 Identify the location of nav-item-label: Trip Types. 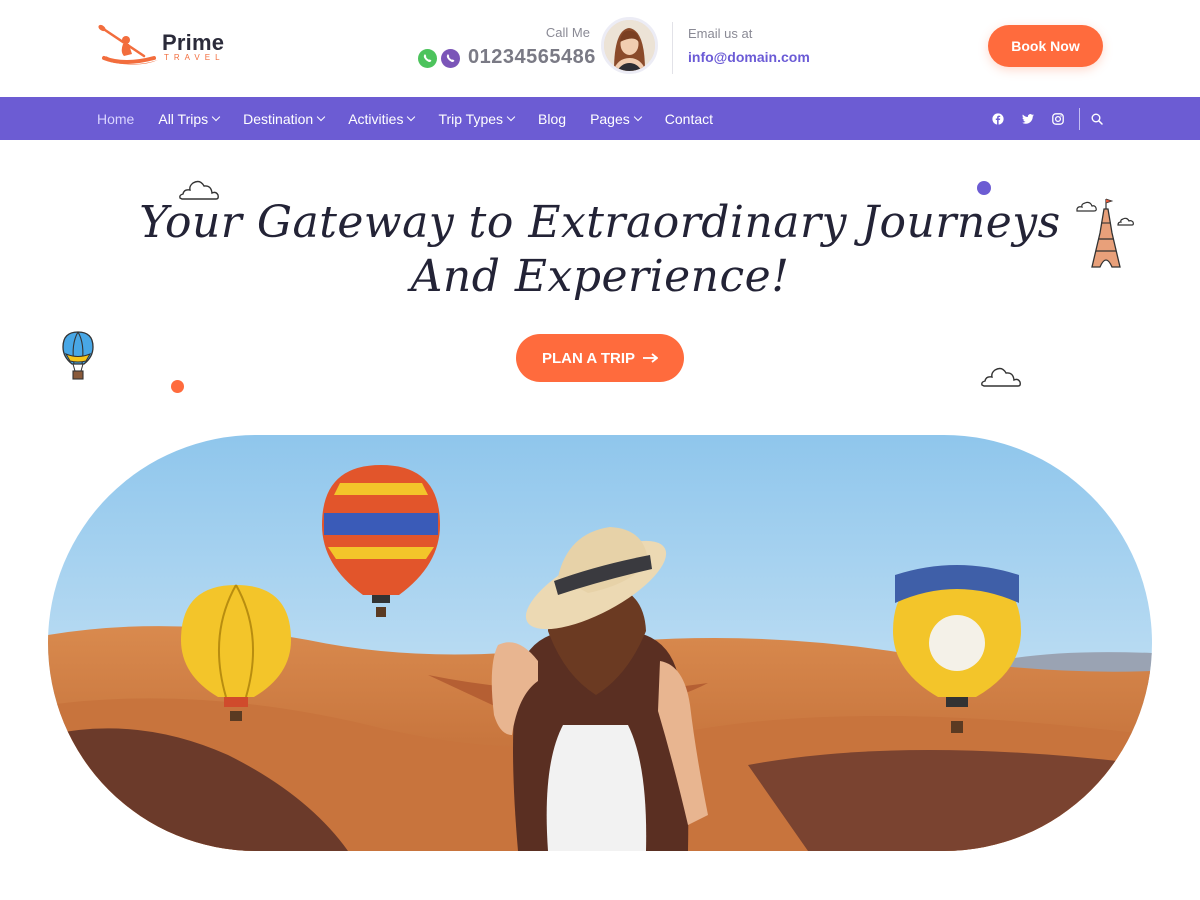
(471, 118).